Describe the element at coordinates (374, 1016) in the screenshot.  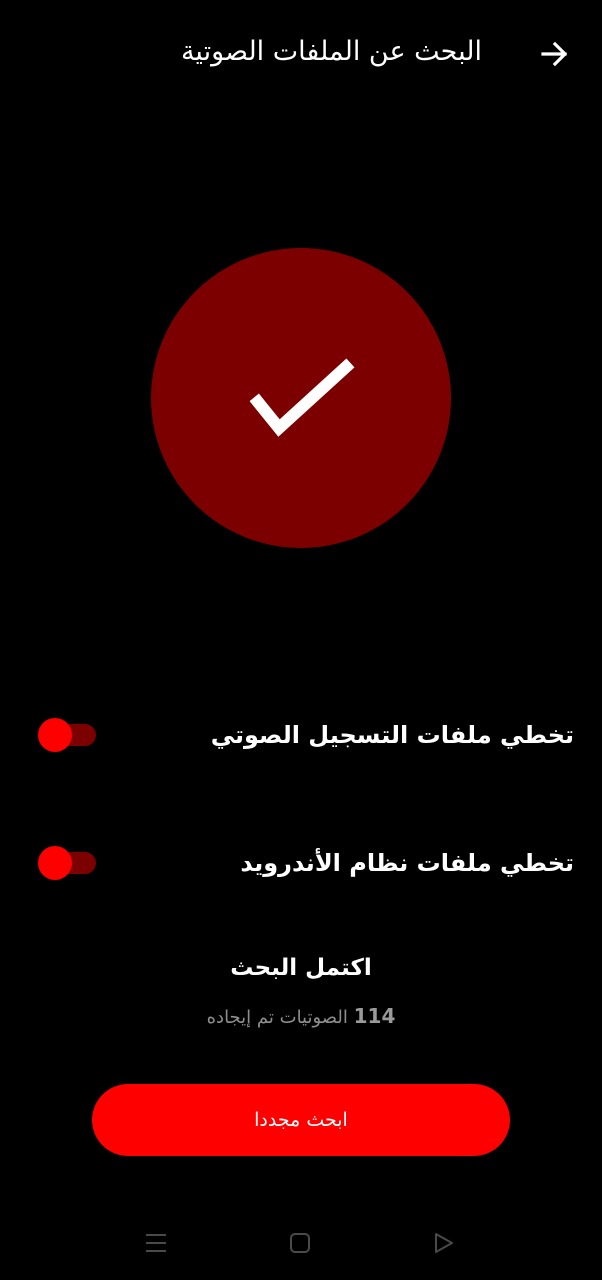
I see `found-count-number: 114` at that location.